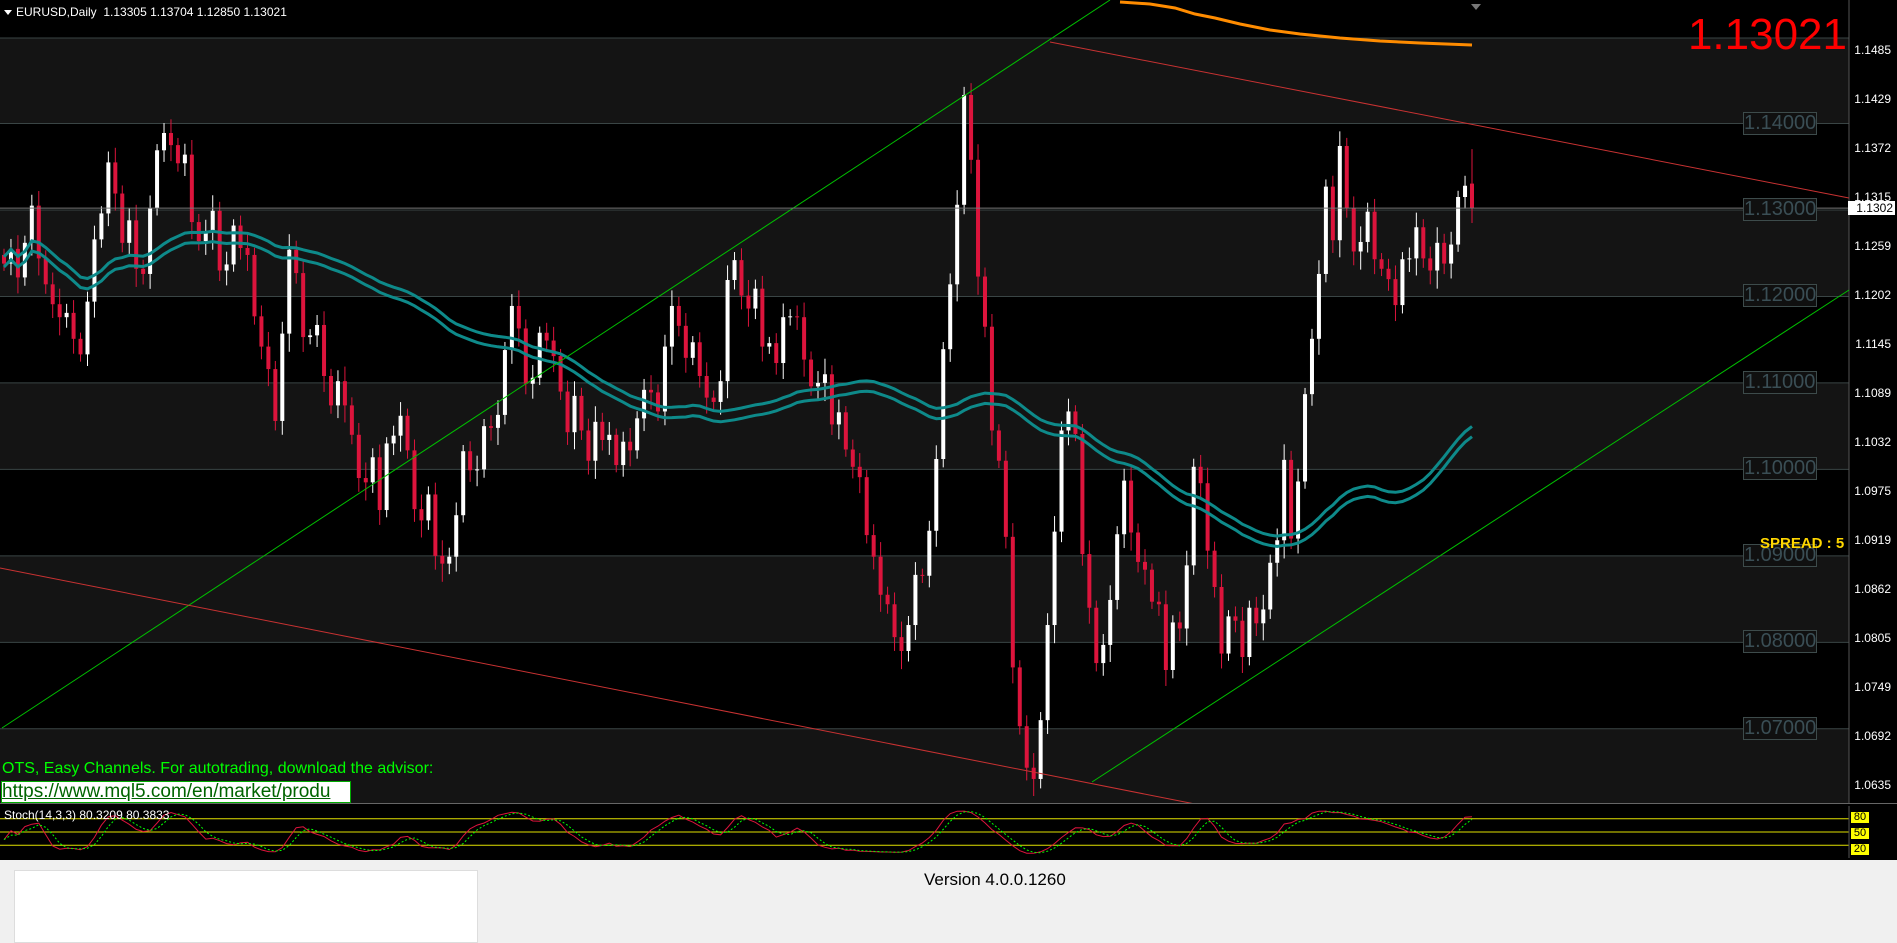 The image size is (1897, 943). I want to click on price-axis-label: 1.1259, so click(1872, 246).